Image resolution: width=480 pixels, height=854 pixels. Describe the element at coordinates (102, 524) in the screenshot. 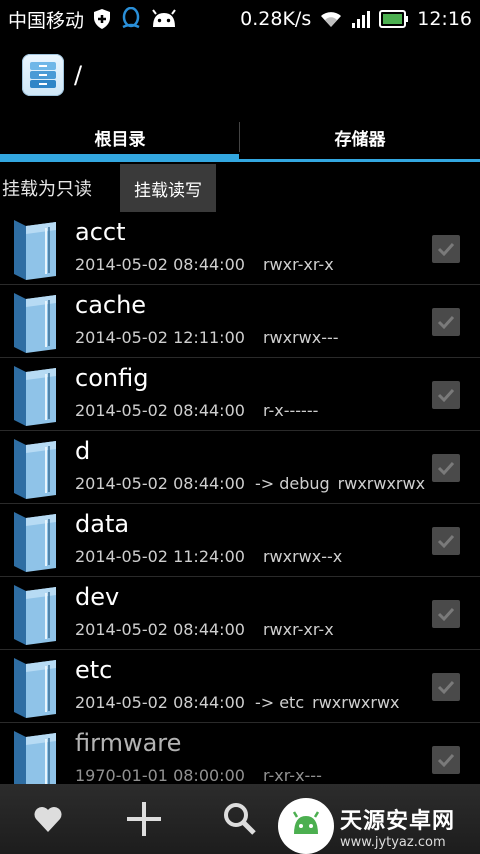

I see `file-name: data` at that location.